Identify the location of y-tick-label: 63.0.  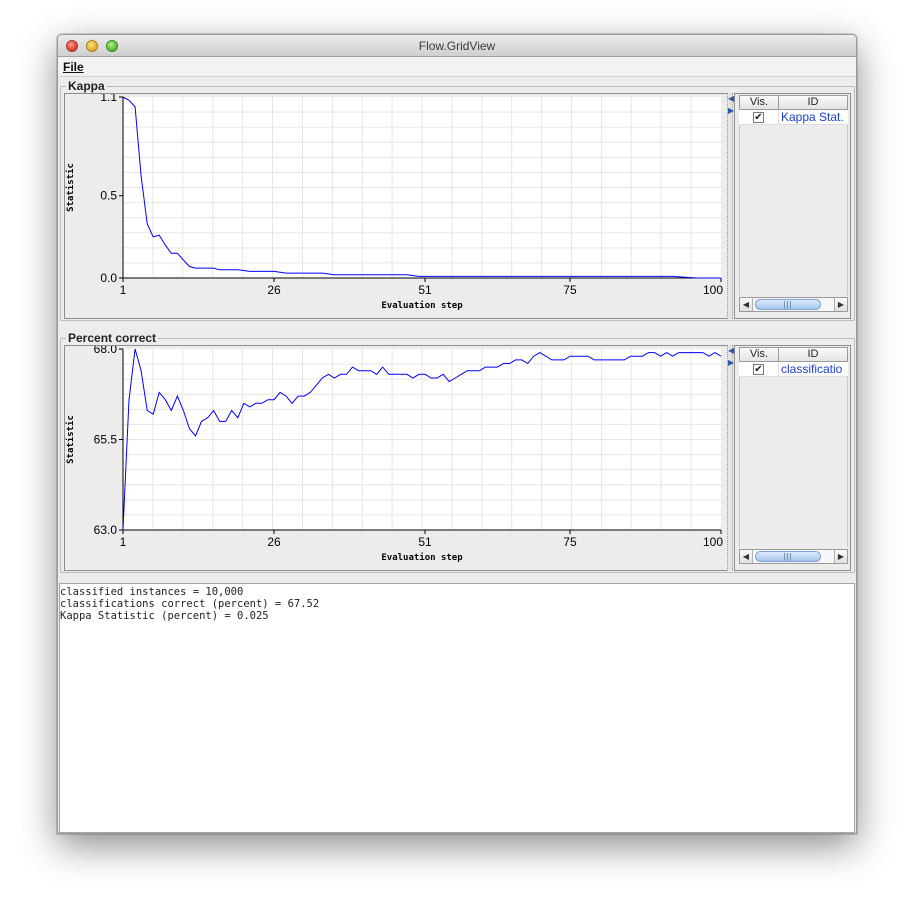
(106, 530).